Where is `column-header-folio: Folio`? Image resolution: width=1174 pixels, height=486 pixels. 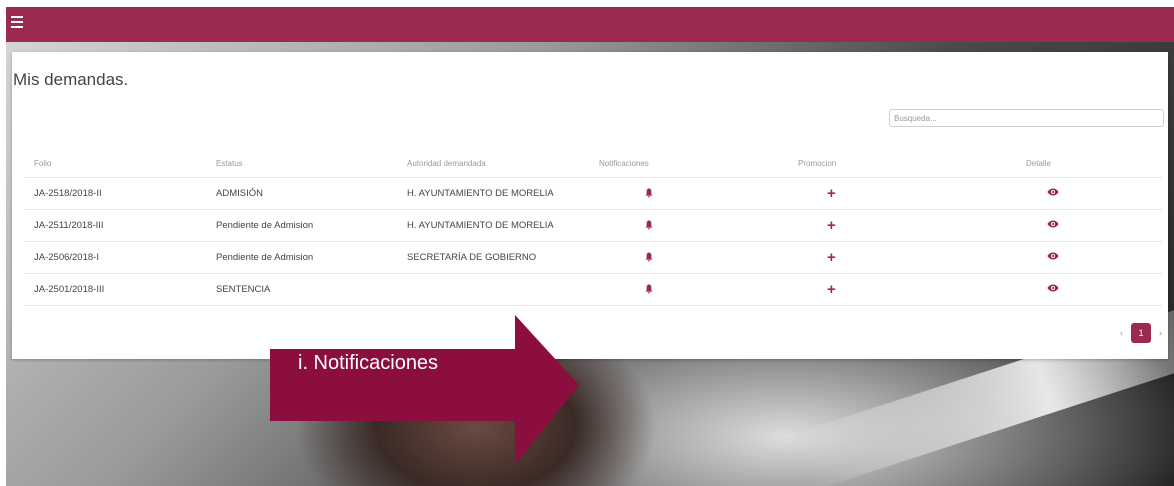 column-header-folio: Folio is located at coordinates (115, 163).